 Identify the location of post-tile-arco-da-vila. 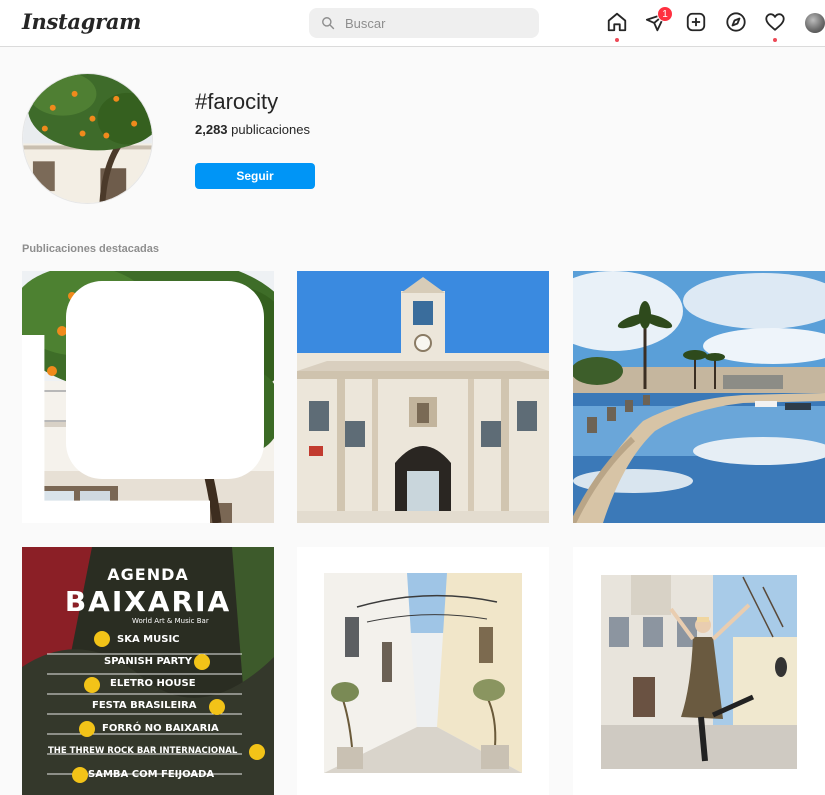
(423, 397).